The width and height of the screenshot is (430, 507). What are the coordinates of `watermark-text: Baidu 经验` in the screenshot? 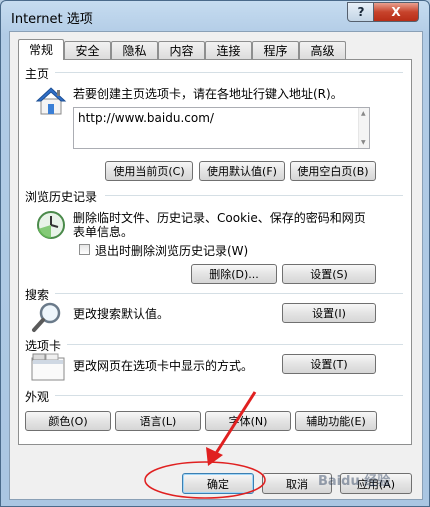 It's located at (354, 481).